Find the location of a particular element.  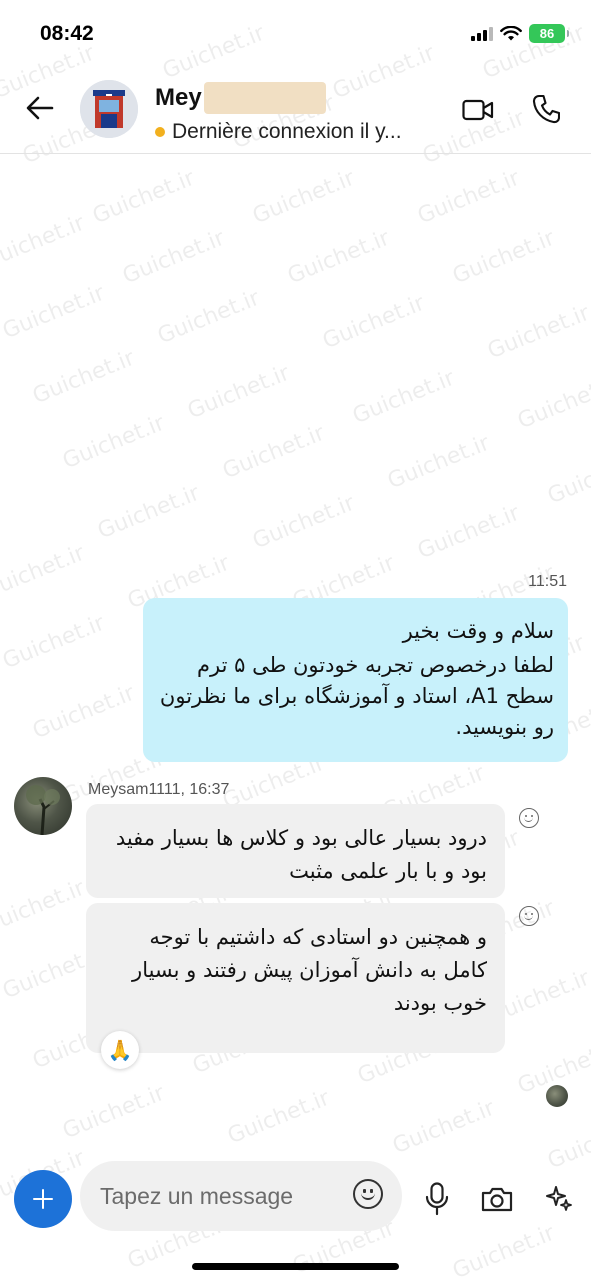

status-icons: 86 is located at coordinates (520, 33).